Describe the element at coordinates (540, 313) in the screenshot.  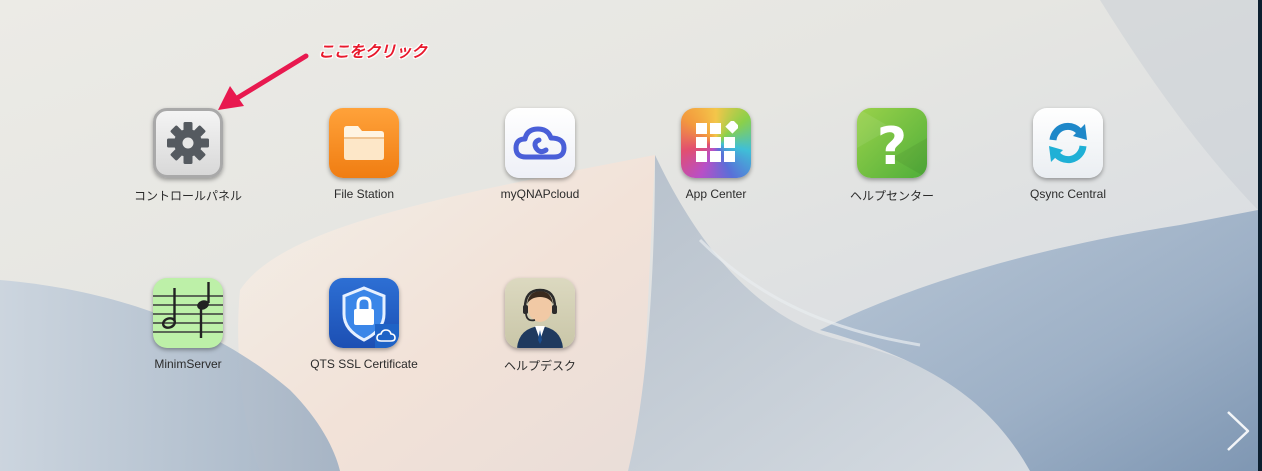
I see `support-agent-icon` at that location.